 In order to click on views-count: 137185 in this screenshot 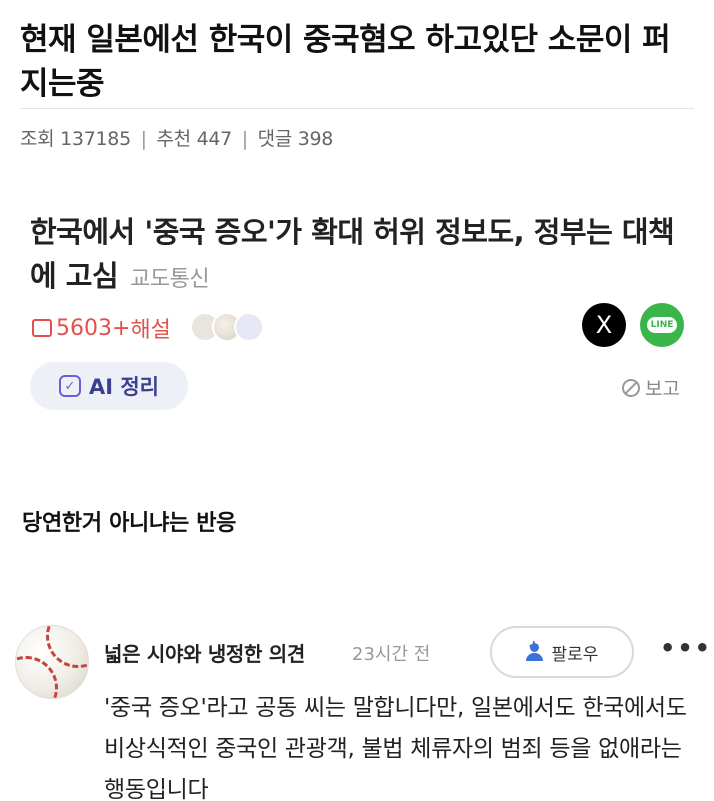, I will do `click(95, 139)`.